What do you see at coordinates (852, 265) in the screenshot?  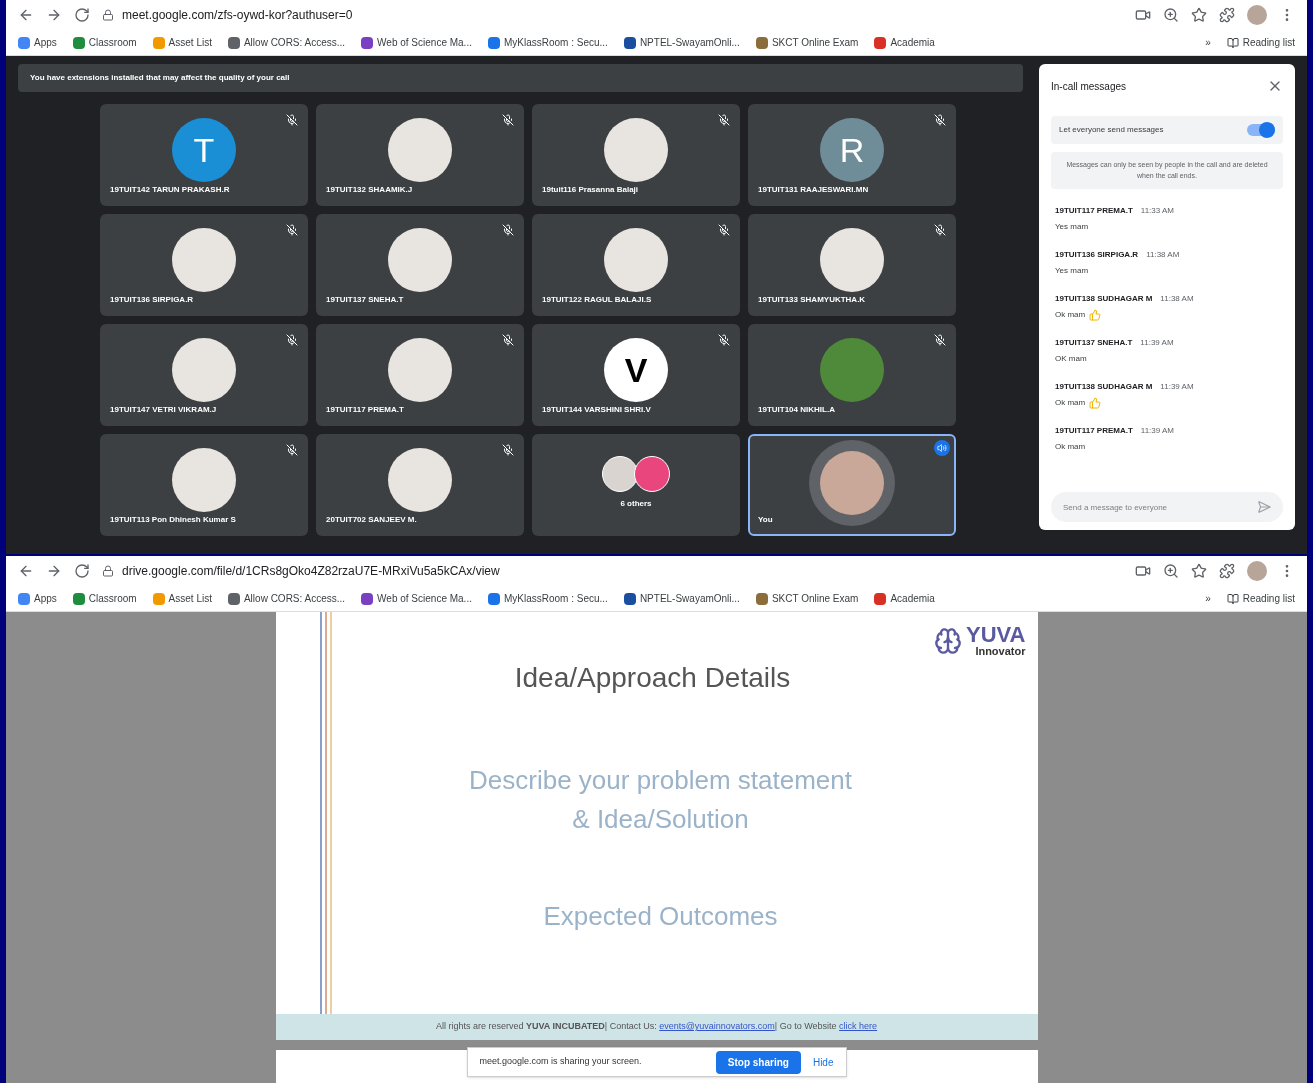 I see `participant-tile: 19TUIT133 SHAMYUKTHA.K` at bounding box center [852, 265].